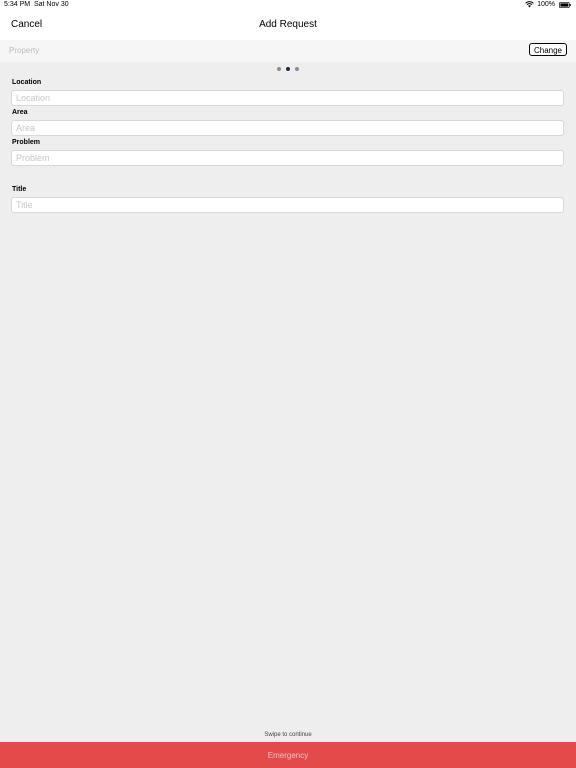 This screenshot has width=576, height=768. I want to click on battery-percent: 100%, so click(546, 4).